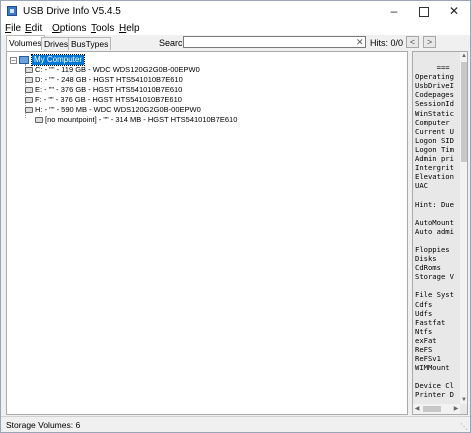 The image size is (471, 433). What do you see at coordinates (434, 277) in the screenshot?
I see `details-line: Storage V` at bounding box center [434, 277].